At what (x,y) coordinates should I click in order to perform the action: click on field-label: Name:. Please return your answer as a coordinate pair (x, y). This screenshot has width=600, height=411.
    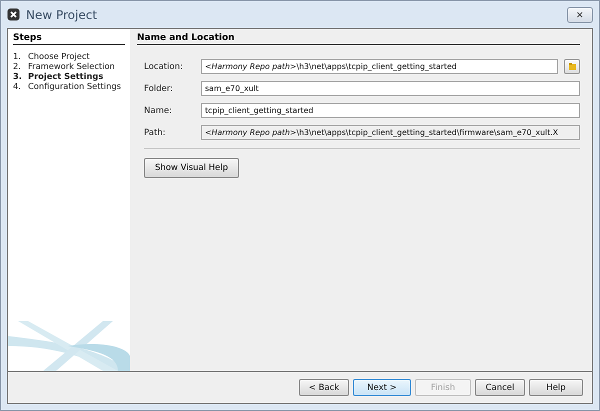
    Looking at the image, I should click on (158, 111).